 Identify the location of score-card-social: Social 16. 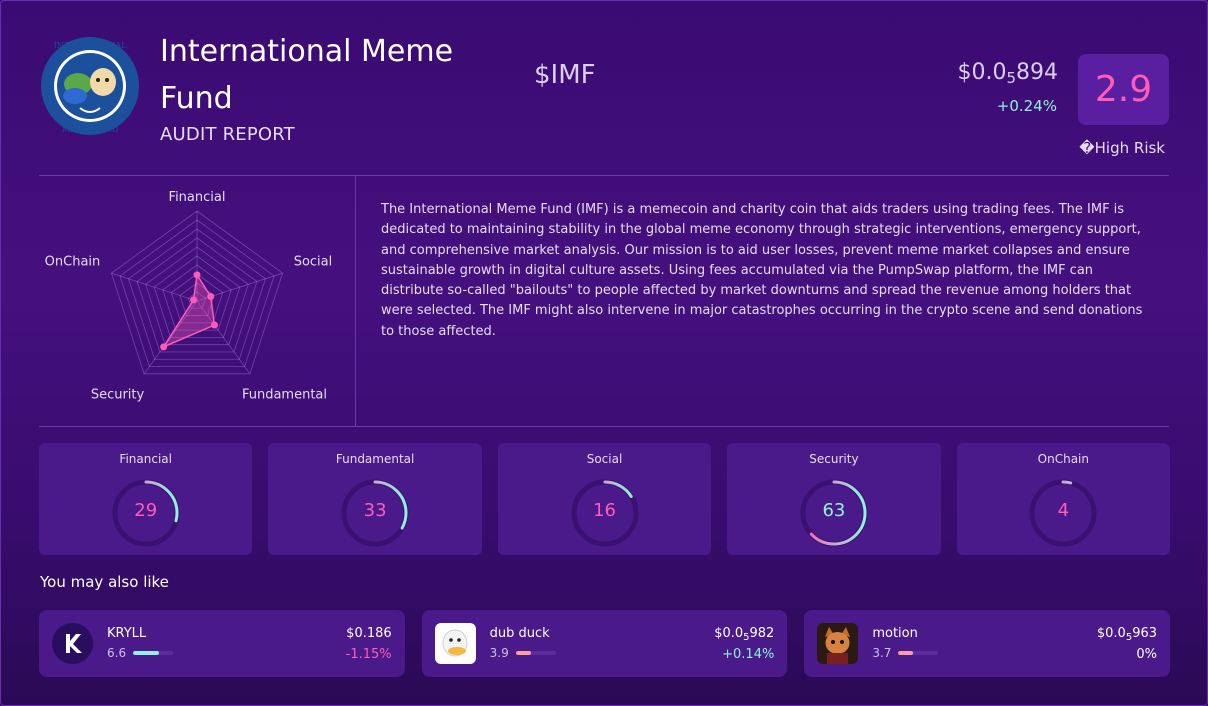
(604, 499).